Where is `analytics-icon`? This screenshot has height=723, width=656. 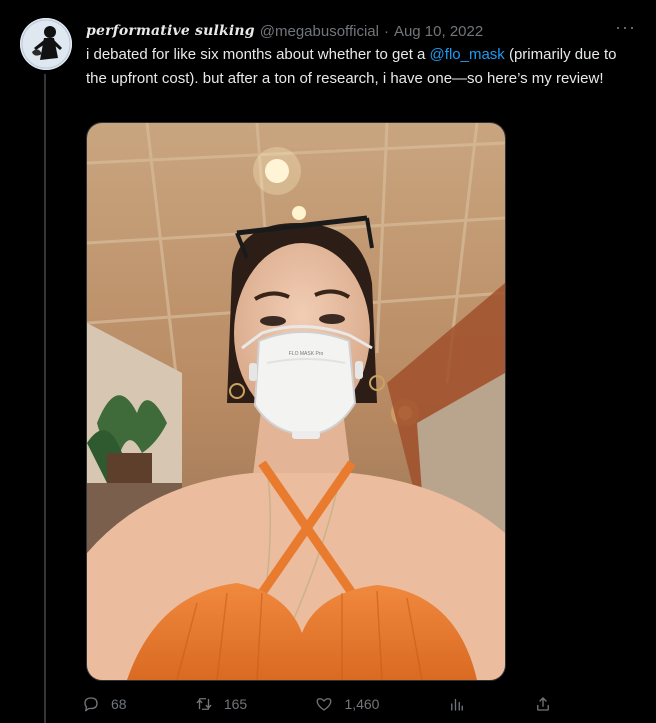
analytics-icon is located at coordinates (456, 704).